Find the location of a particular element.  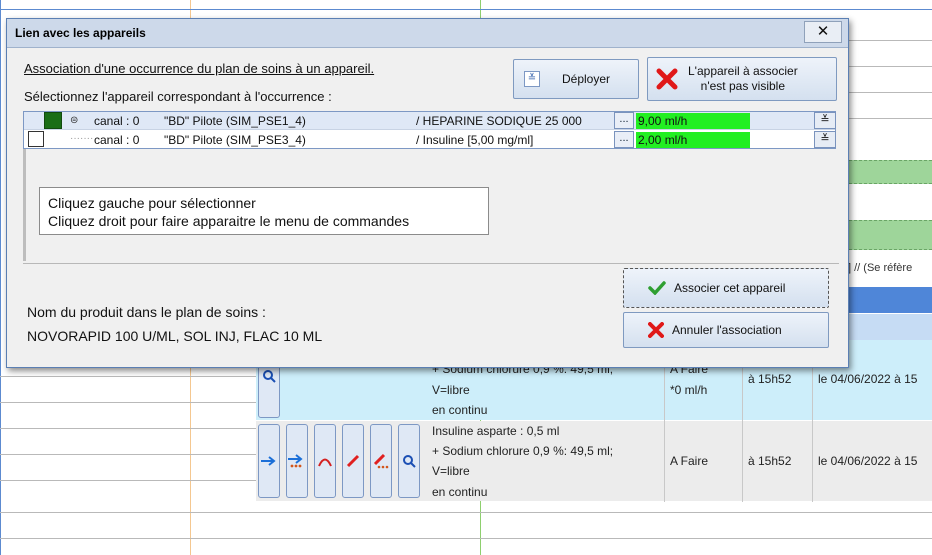

deploy-label: Déployer is located at coordinates (586, 79).